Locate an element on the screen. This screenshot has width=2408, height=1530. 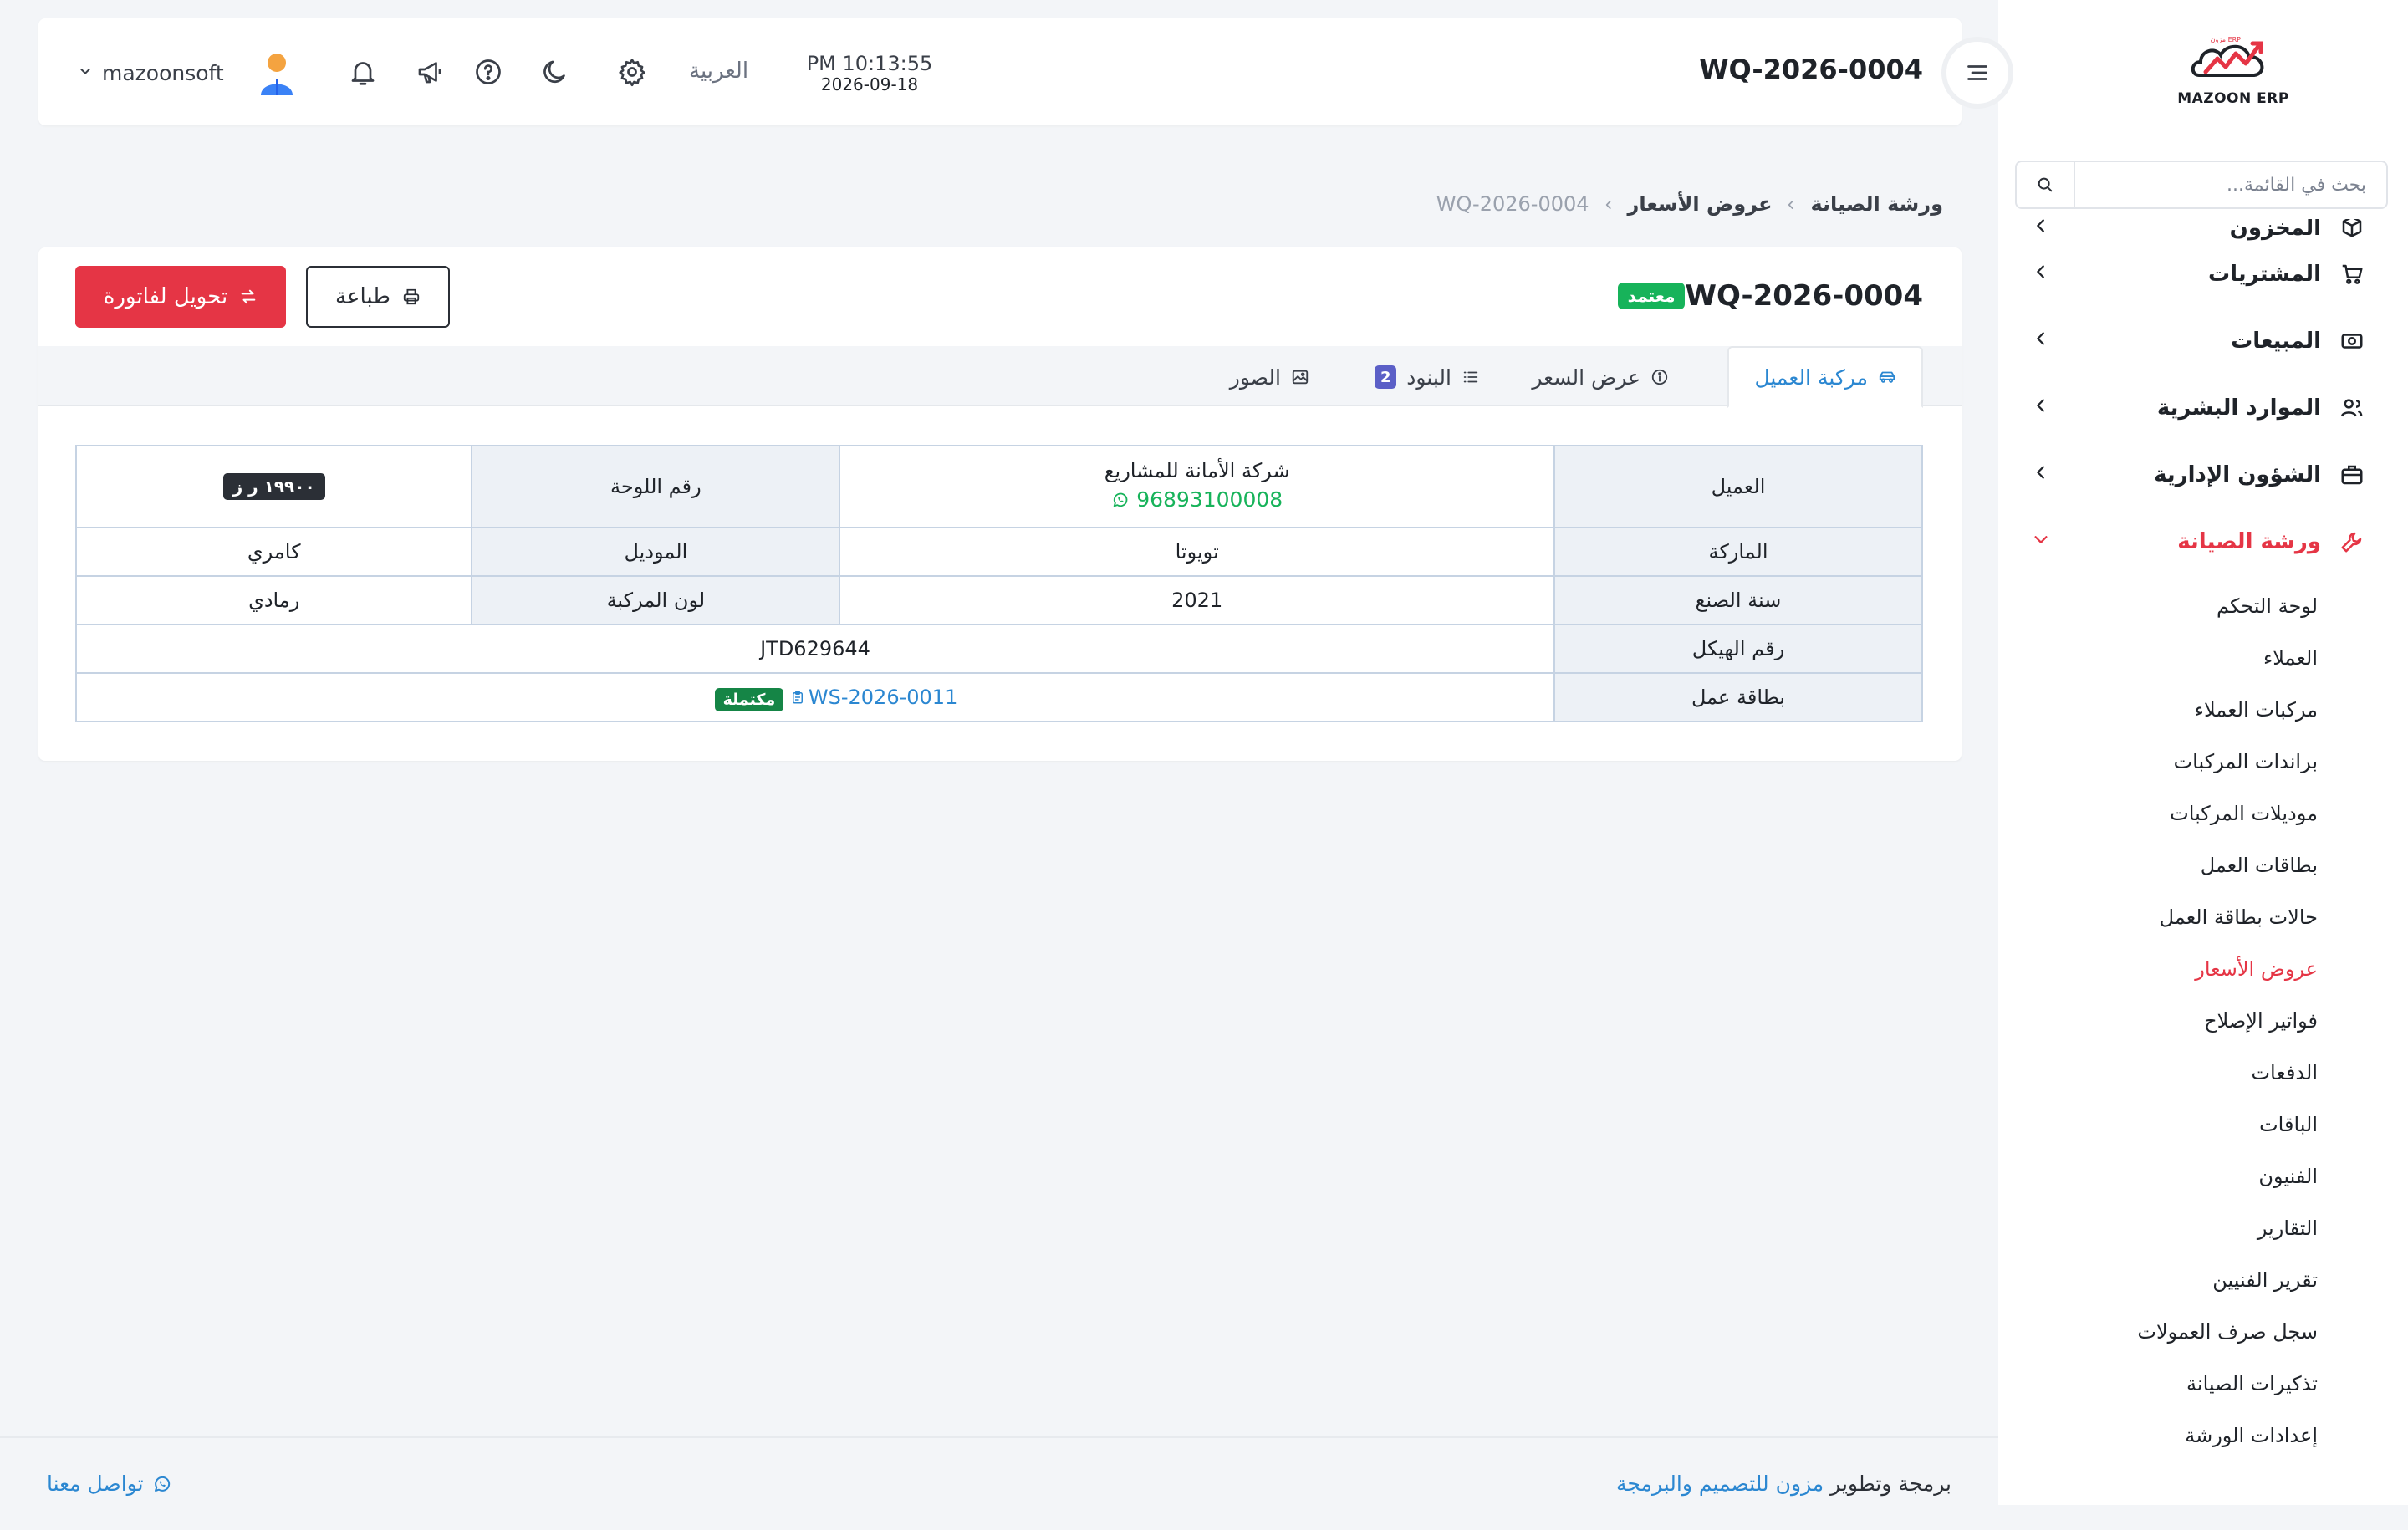
sidebar-subitem-technicians: الفنيون is located at coordinates (2203, 1176).